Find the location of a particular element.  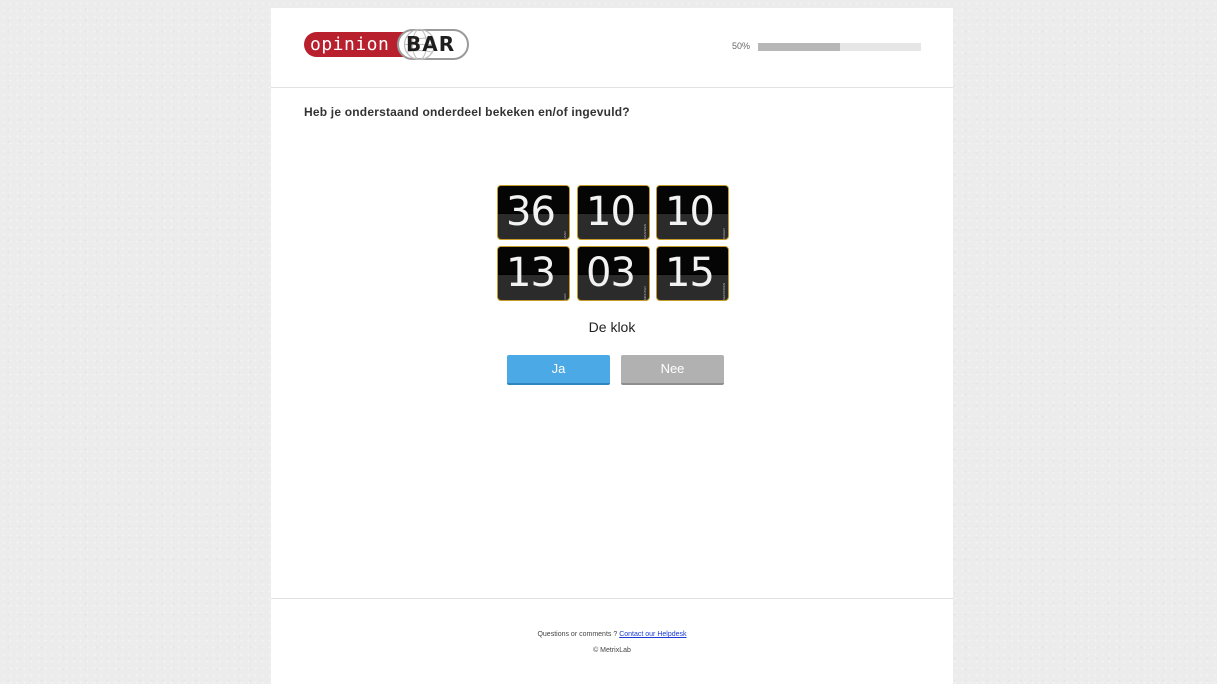

clock-tile-value: 36 is located at coordinates (531, 212).